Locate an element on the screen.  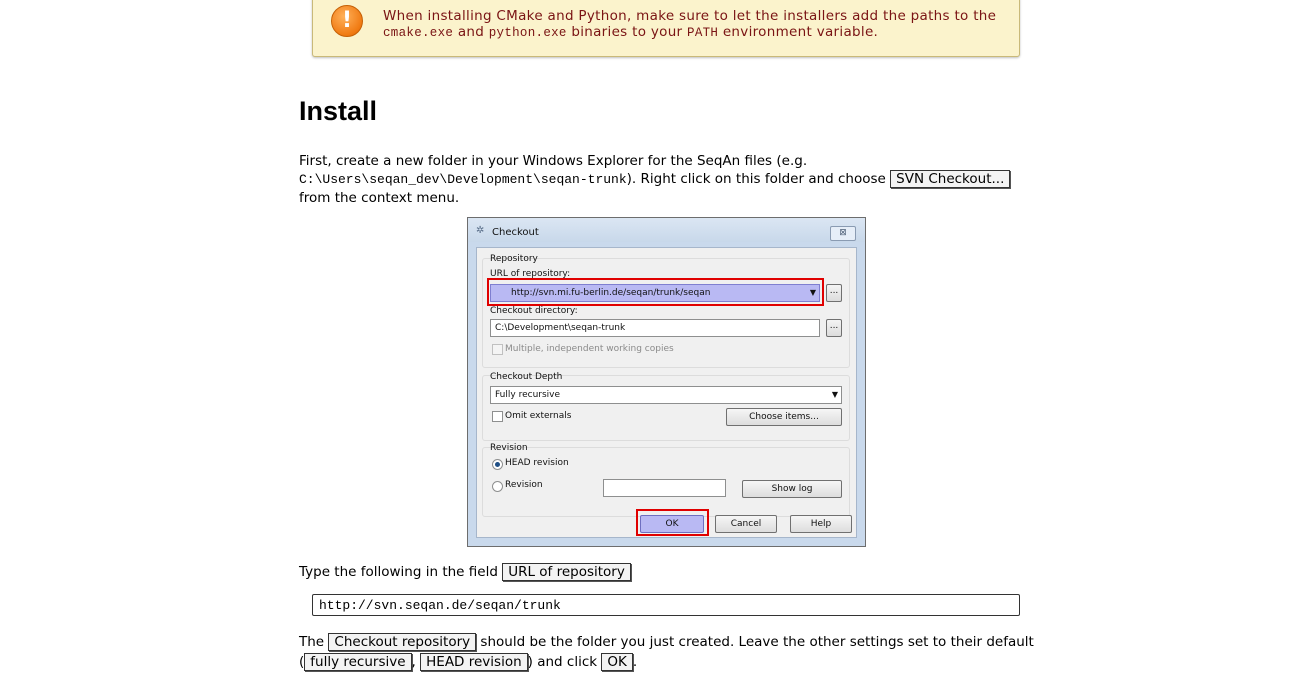
multiple-label: Multiple, independent working copies is located at coordinates (589, 349).